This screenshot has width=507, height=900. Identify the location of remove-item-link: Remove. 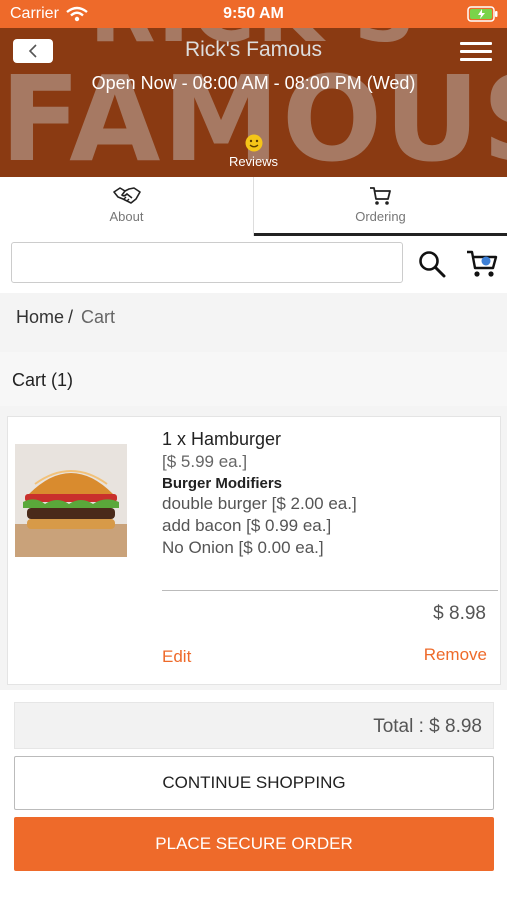
(455, 655).